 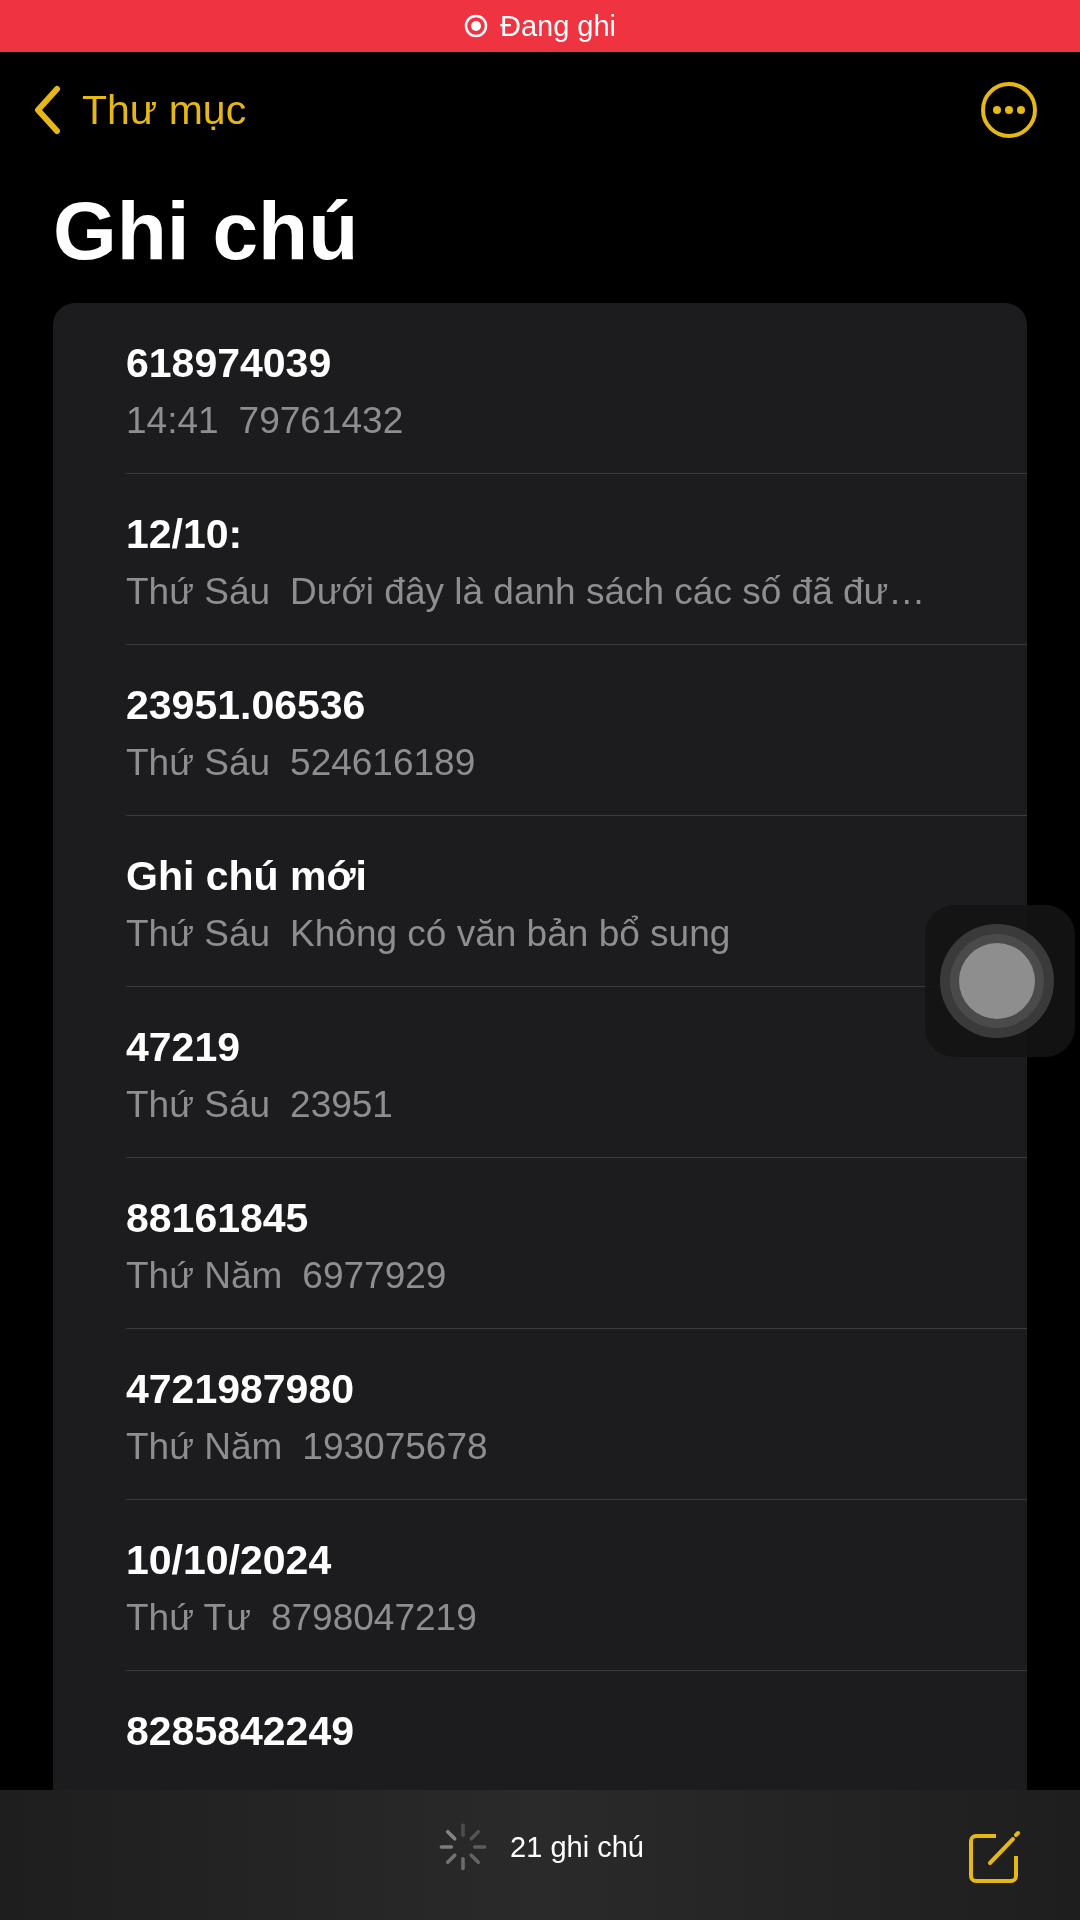 I want to click on page-title: Ghi chú, so click(x=206, y=231).